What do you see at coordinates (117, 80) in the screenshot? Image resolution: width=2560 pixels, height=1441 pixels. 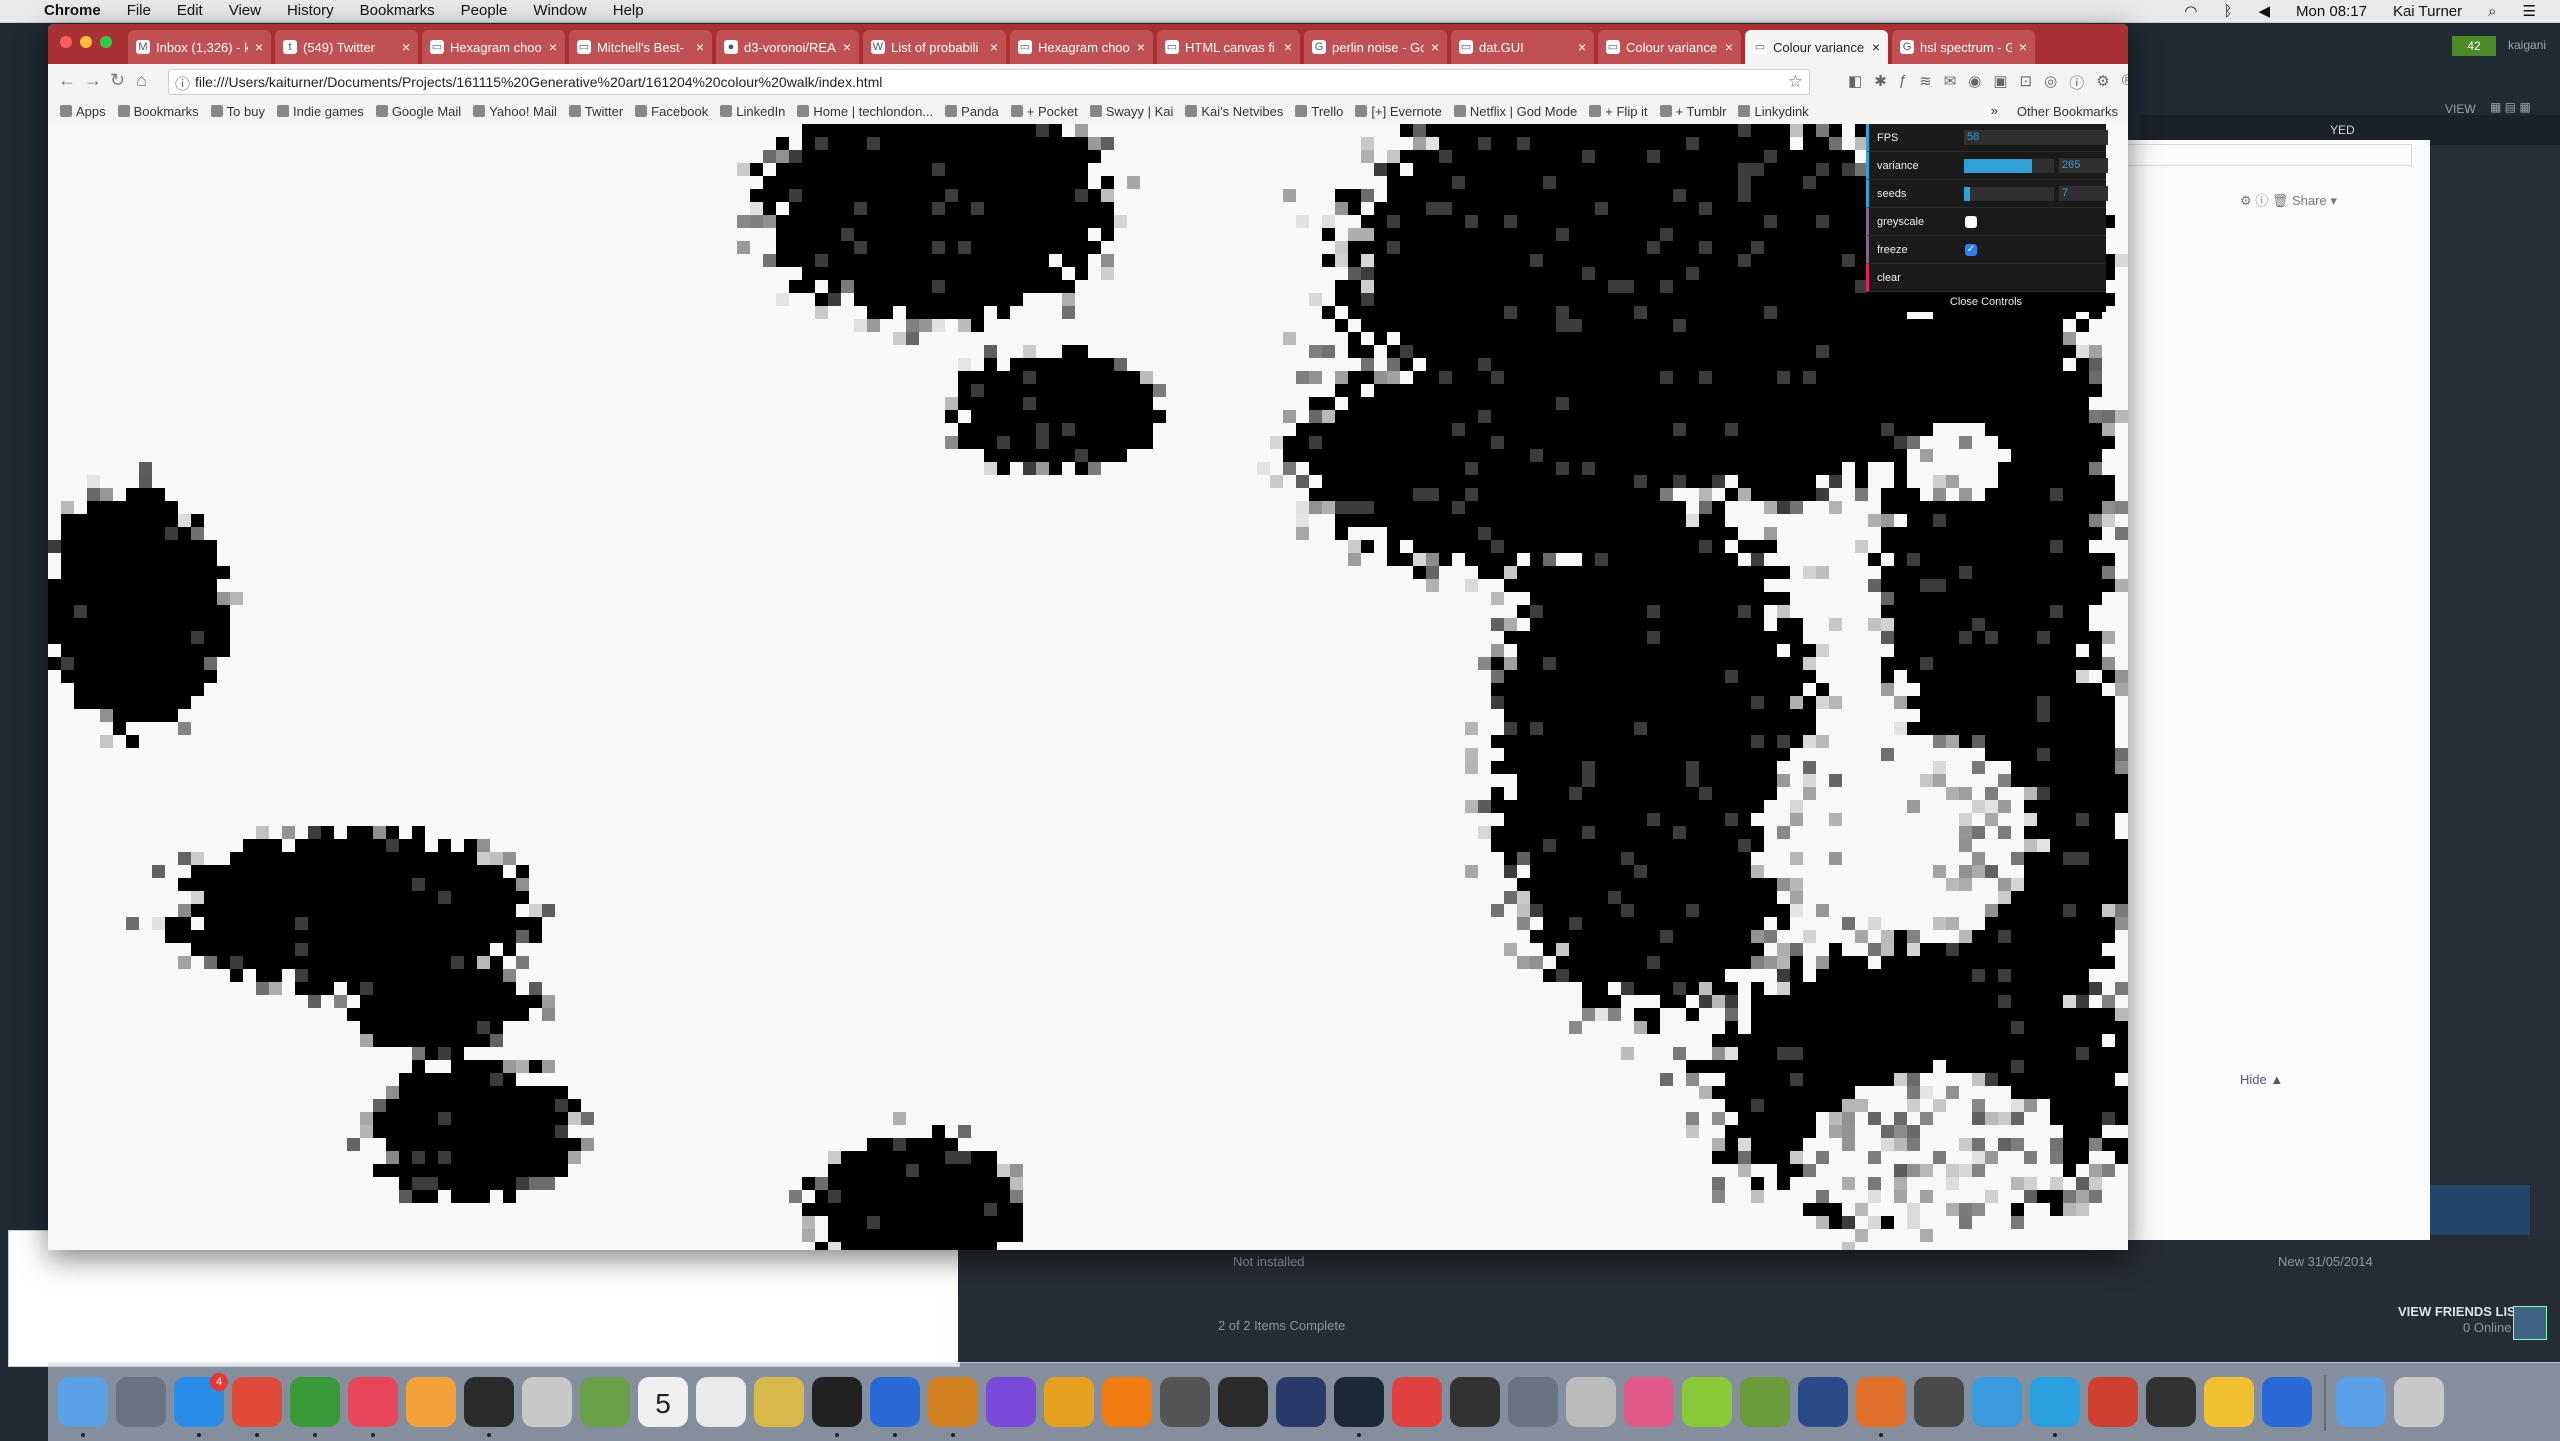 I see `reload-icon: ↻` at bounding box center [117, 80].